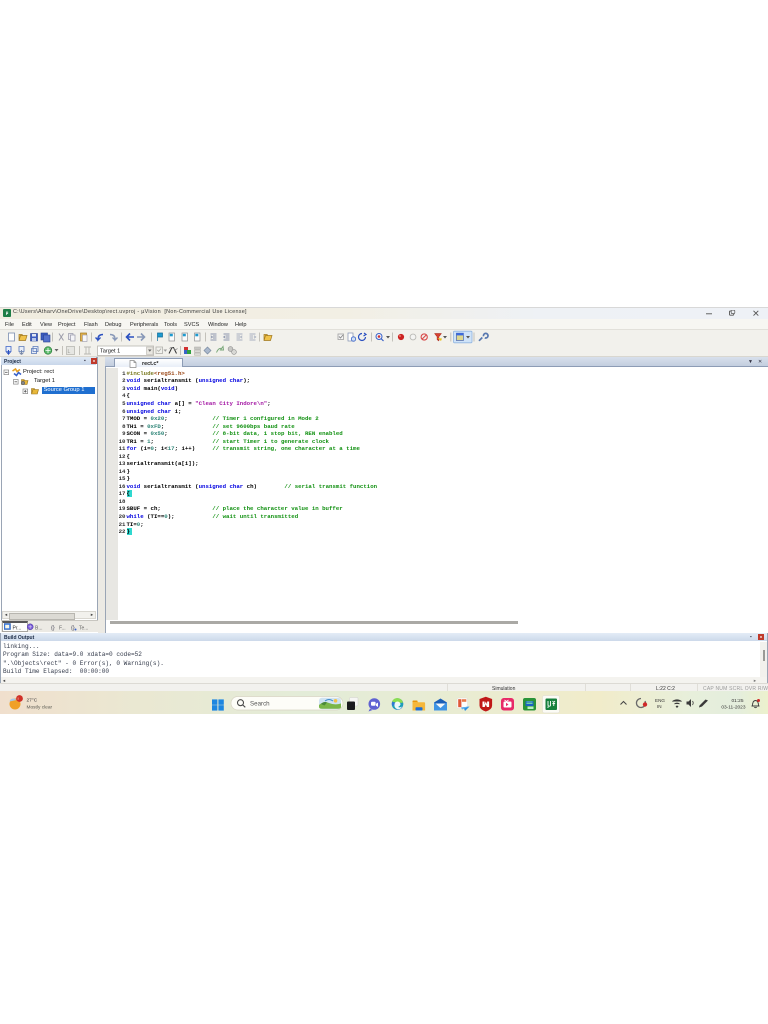  What do you see at coordinates (659, 706) in the screenshot?
I see `svg-text: IN` at bounding box center [659, 706].